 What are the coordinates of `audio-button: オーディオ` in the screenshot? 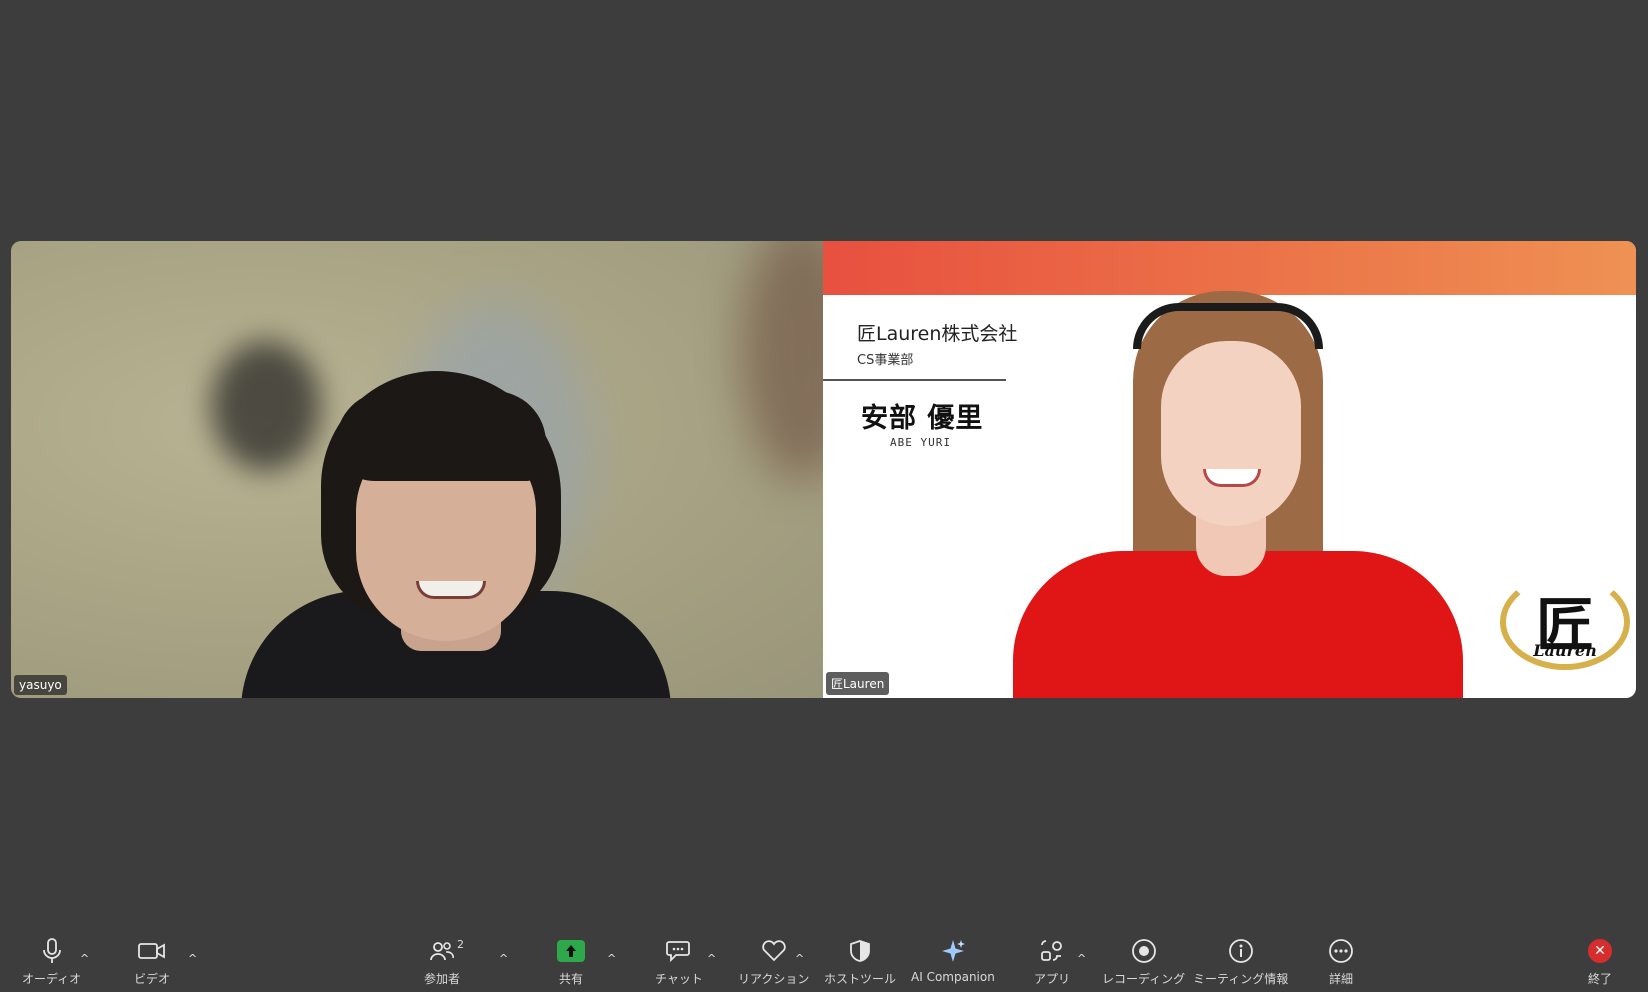 It's located at (51, 962).